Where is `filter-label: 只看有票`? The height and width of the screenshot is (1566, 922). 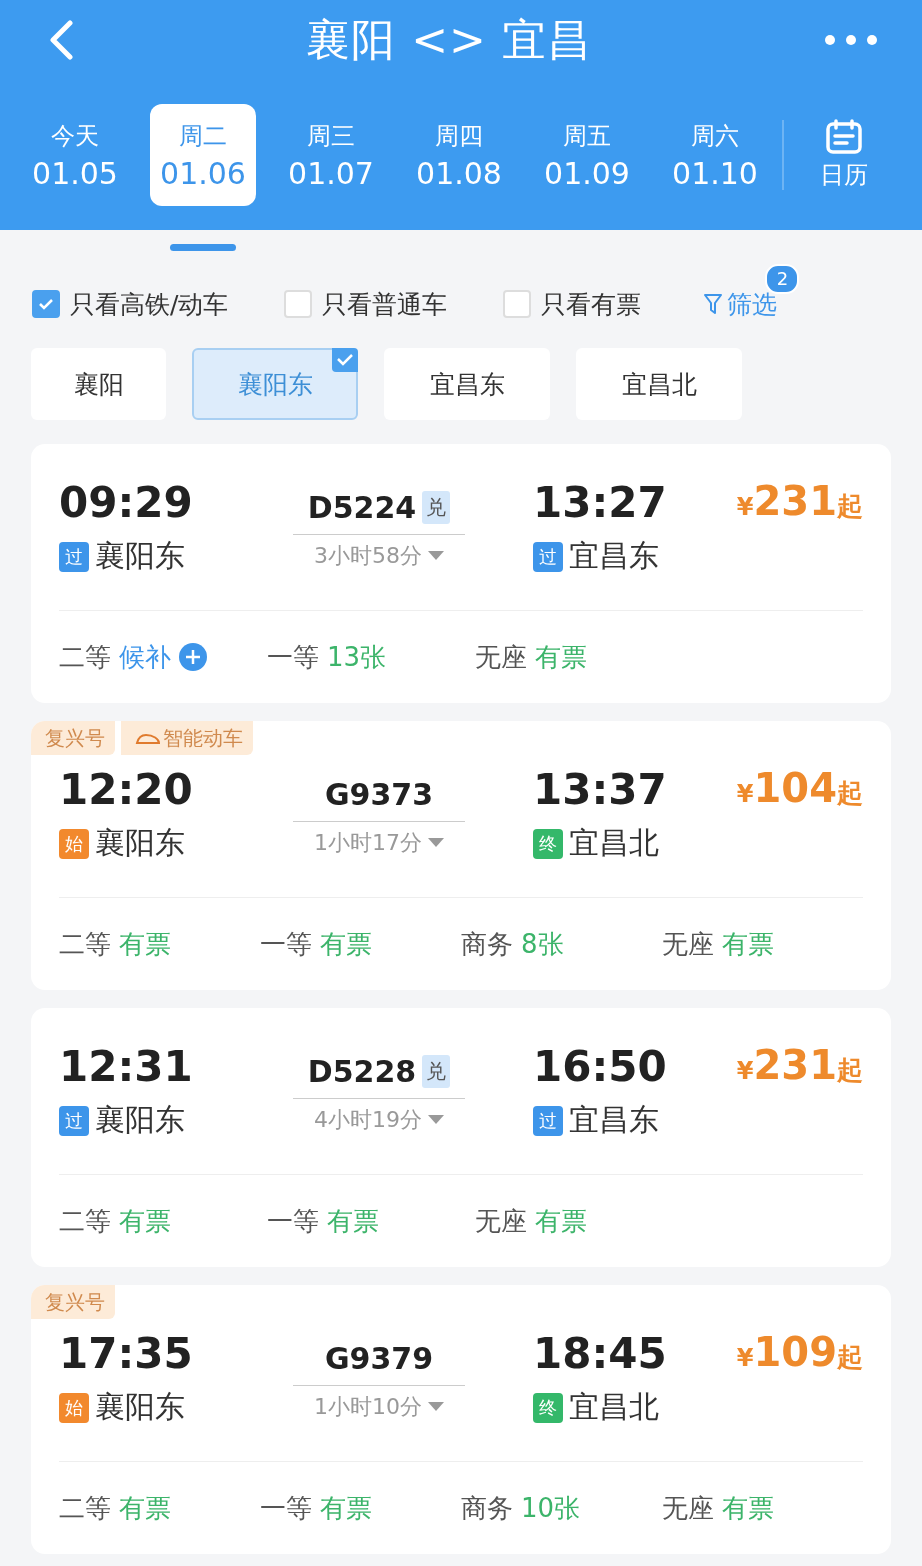 filter-label: 只看有票 is located at coordinates (591, 304).